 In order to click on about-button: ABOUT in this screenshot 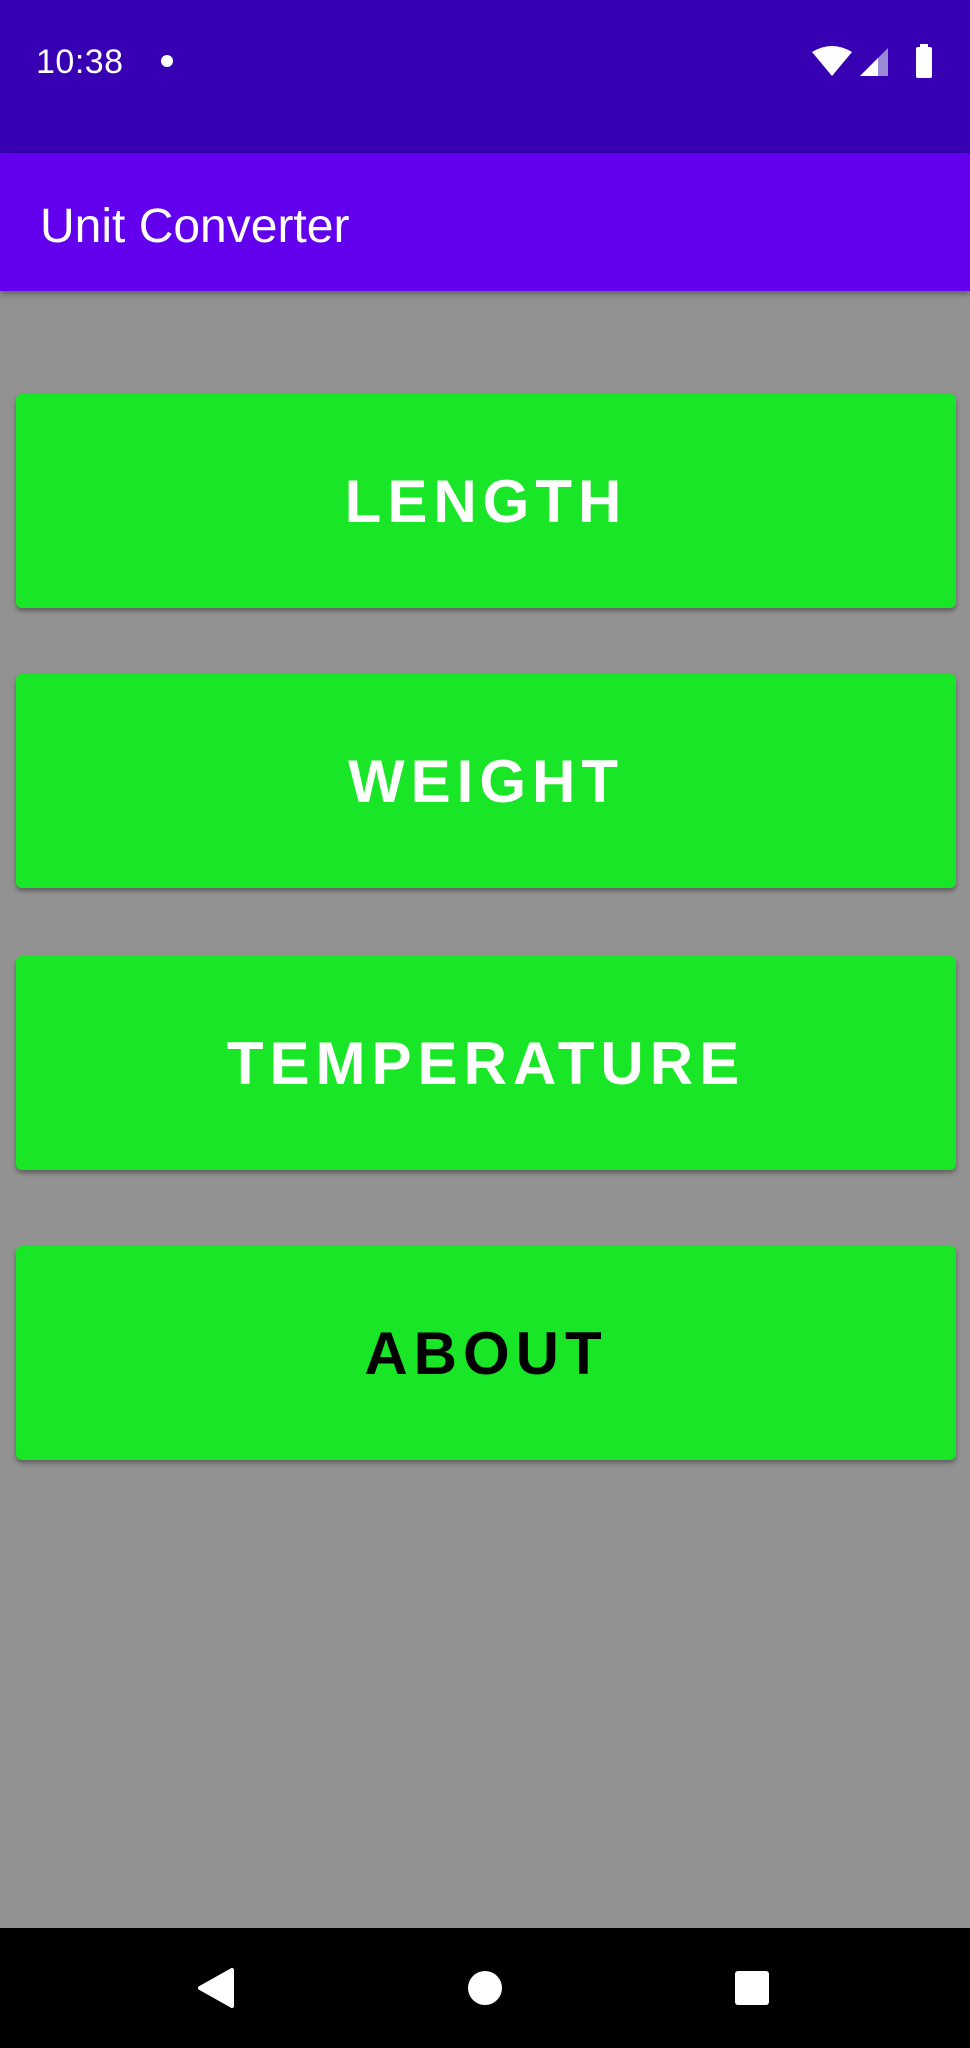, I will do `click(486, 1353)`.